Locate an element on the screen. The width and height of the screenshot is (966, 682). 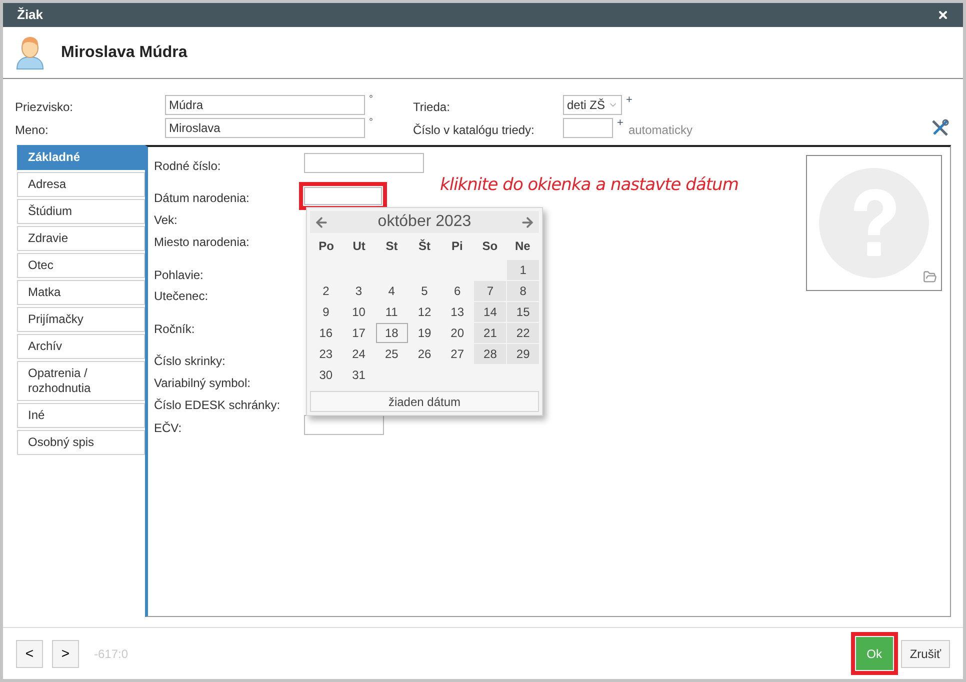
field-label: Miesto narodenia: is located at coordinates (202, 242).